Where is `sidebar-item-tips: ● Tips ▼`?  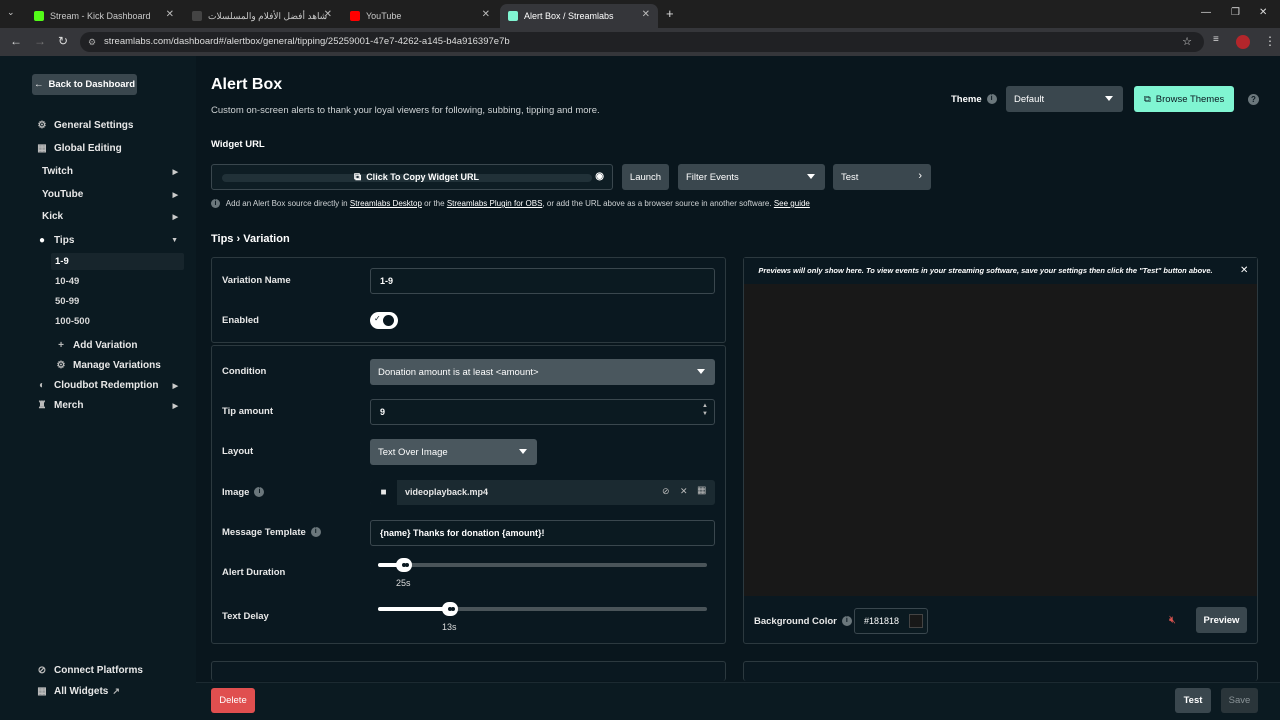 sidebar-item-tips: ● Tips ▼ is located at coordinates (110, 240).